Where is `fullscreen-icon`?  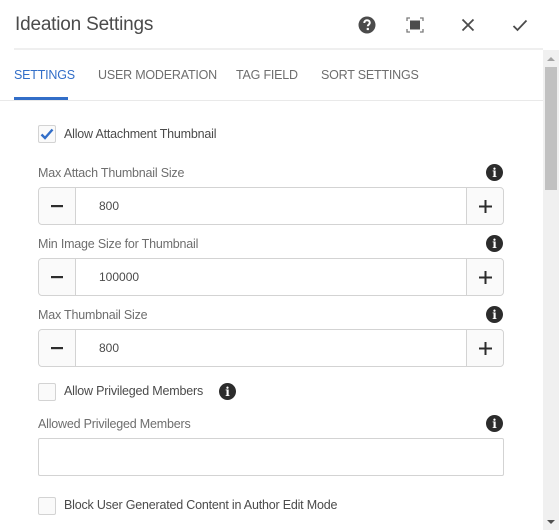 fullscreen-icon is located at coordinates (415, 25).